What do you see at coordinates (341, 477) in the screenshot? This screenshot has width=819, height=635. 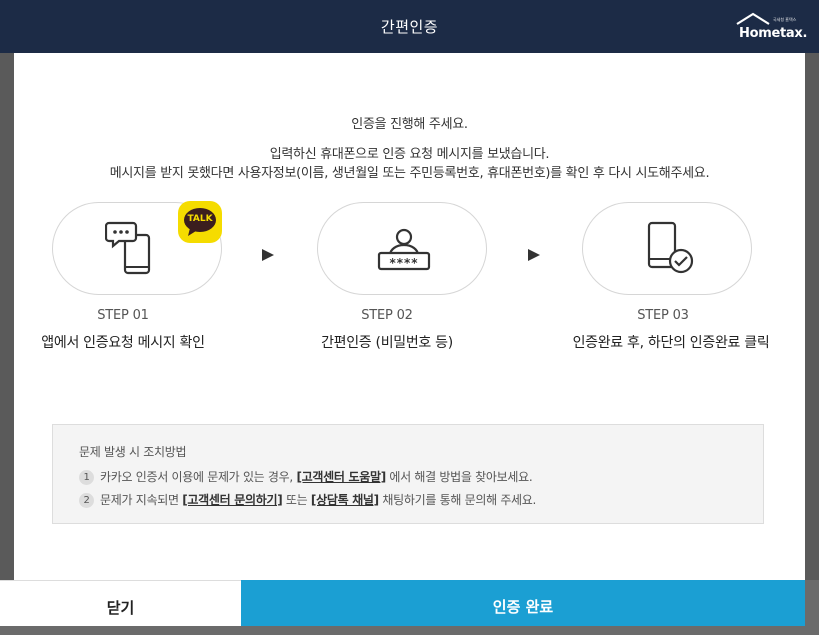 I see `help-center-link: [고객센터 도움말]` at bounding box center [341, 477].